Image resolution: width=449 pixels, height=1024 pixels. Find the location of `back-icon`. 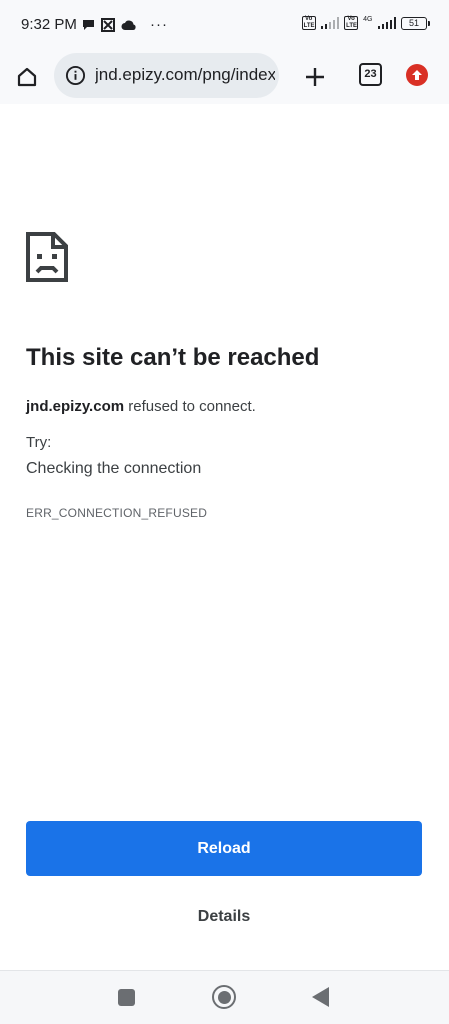

back-icon is located at coordinates (320, 997).